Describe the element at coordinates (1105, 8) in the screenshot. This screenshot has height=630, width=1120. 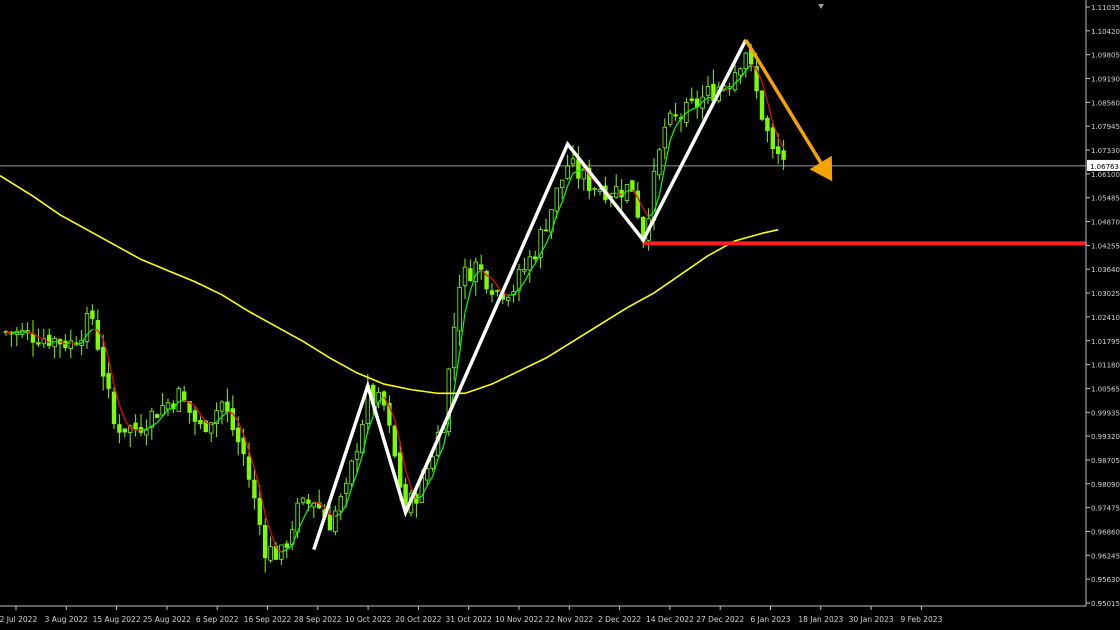
I see `y-tick-label: 1.11035` at that location.